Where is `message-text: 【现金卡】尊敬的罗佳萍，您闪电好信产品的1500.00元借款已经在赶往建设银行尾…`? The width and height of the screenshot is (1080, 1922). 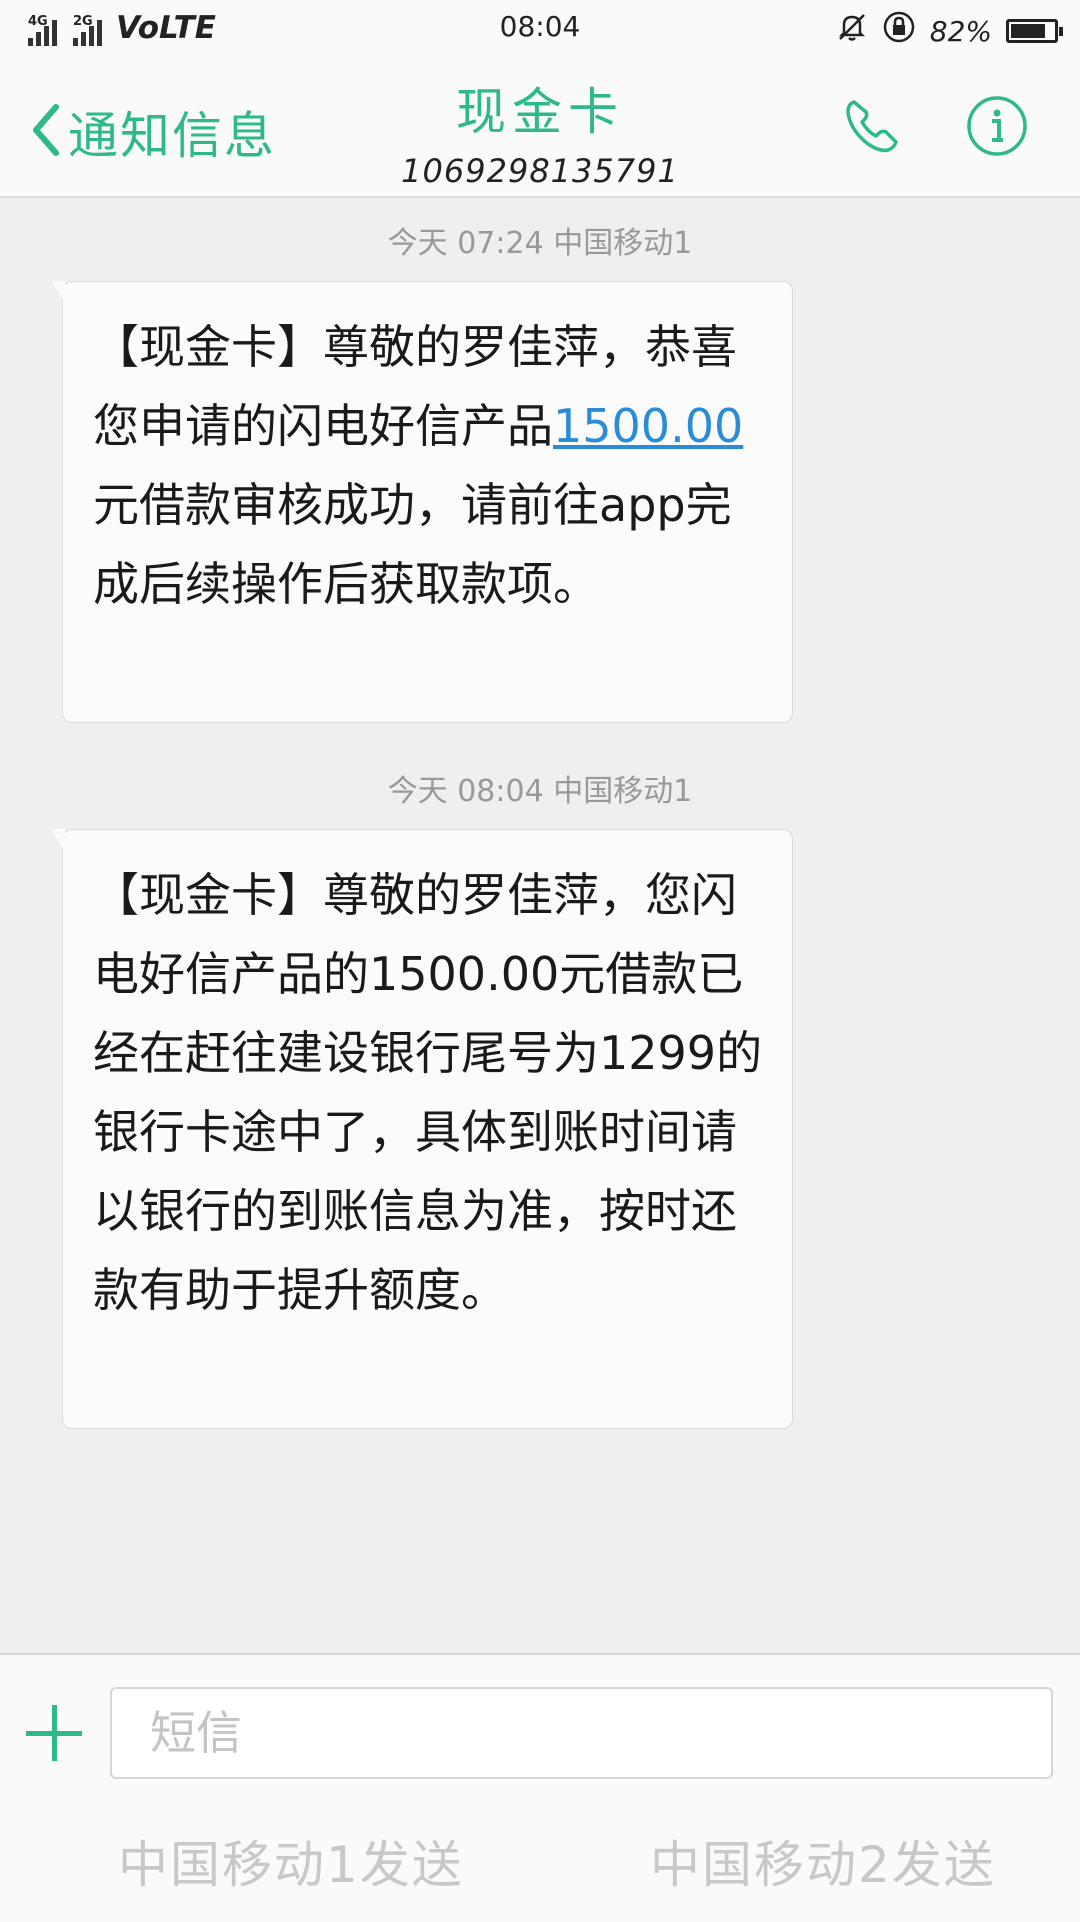 message-text: 【现金卡】尊敬的罗佳萍，您闪电好信产品的1500.00元借款已经在赶往建设银行尾… is located at coordinates (428, 1092).